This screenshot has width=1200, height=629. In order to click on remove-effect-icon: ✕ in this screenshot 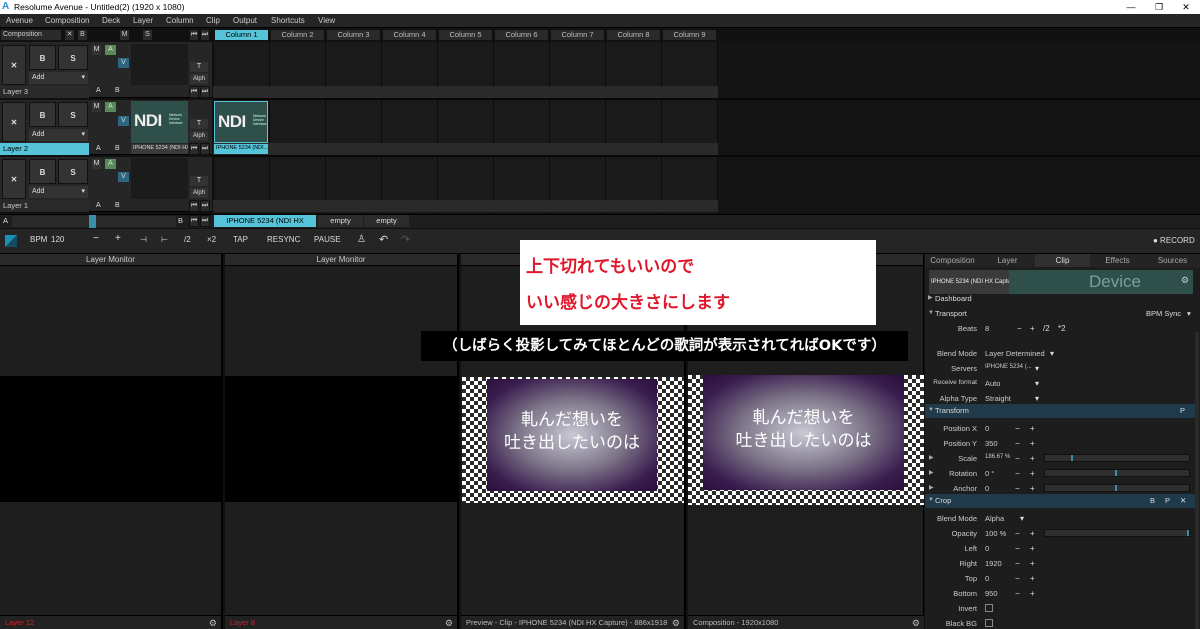, I will do `click(1183, 500)`.